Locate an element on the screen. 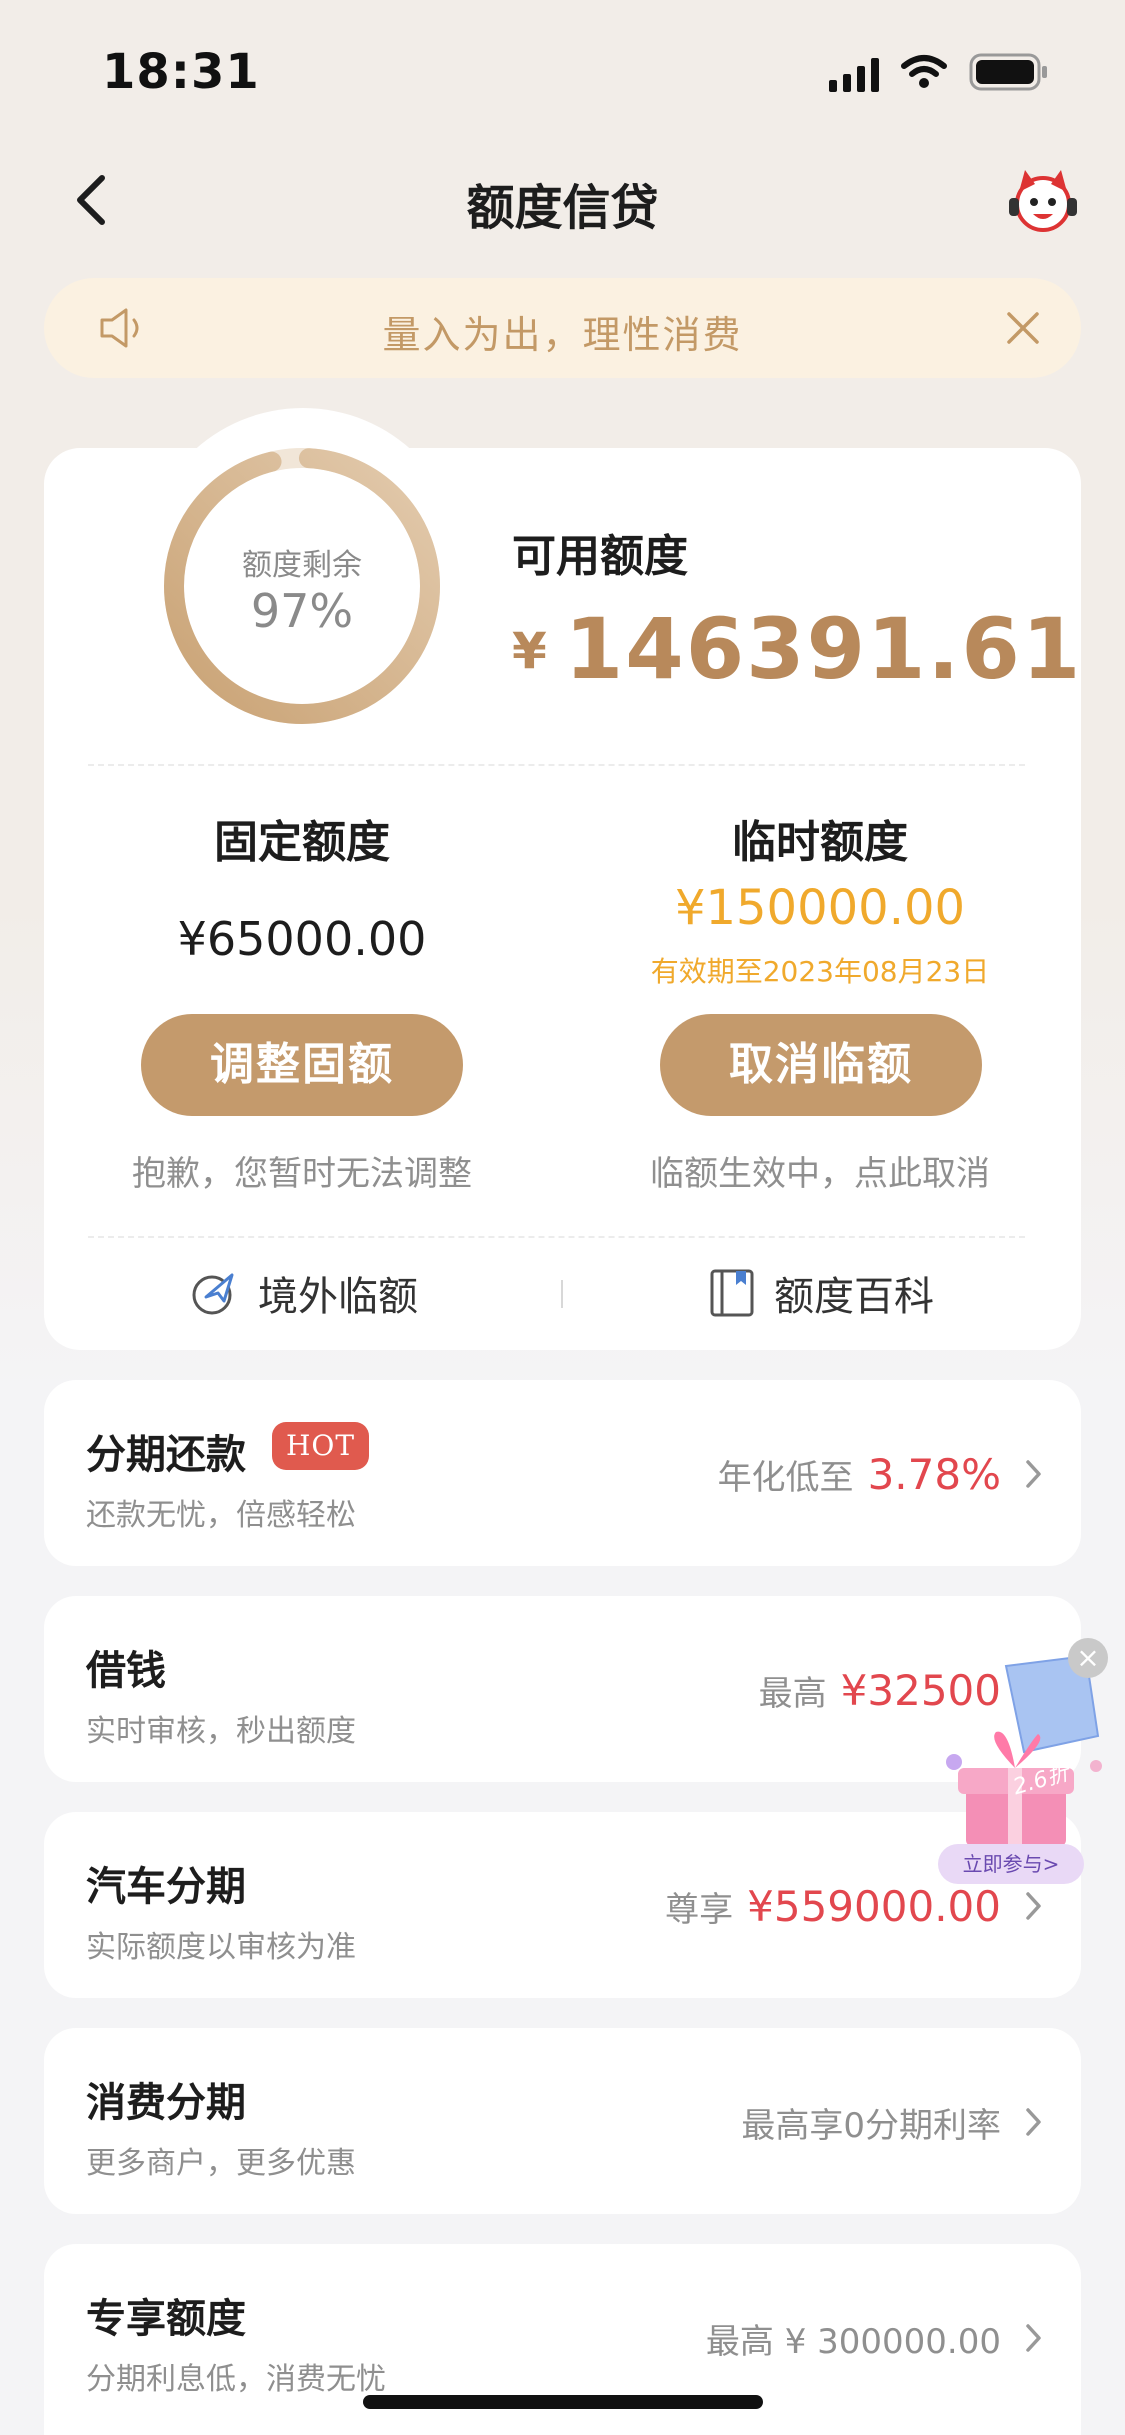 The image size is (1125, 2435). product-offer: 最高享0分期利率 is located at coordinates (871, 2122).